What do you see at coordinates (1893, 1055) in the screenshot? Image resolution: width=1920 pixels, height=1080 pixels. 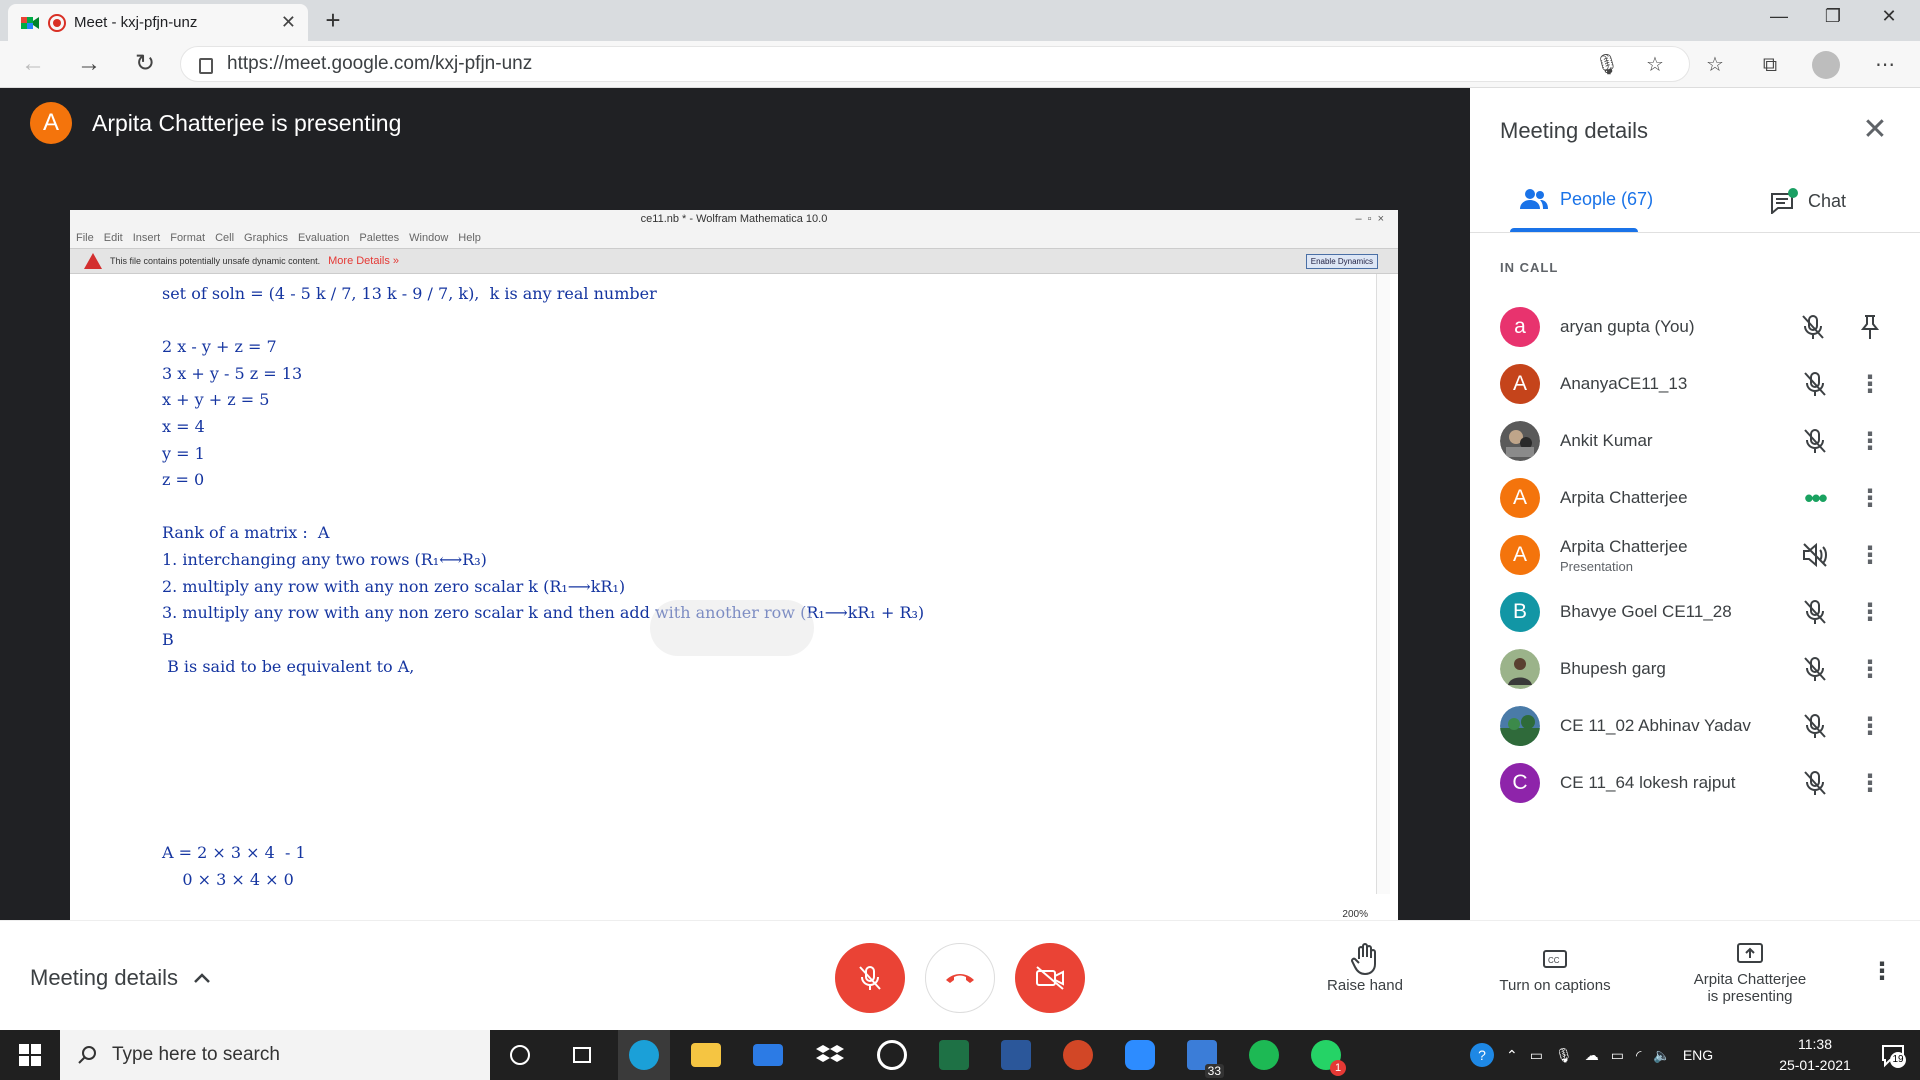 I see `action-center-icon: 19` at bounding box center [1893, 1055].